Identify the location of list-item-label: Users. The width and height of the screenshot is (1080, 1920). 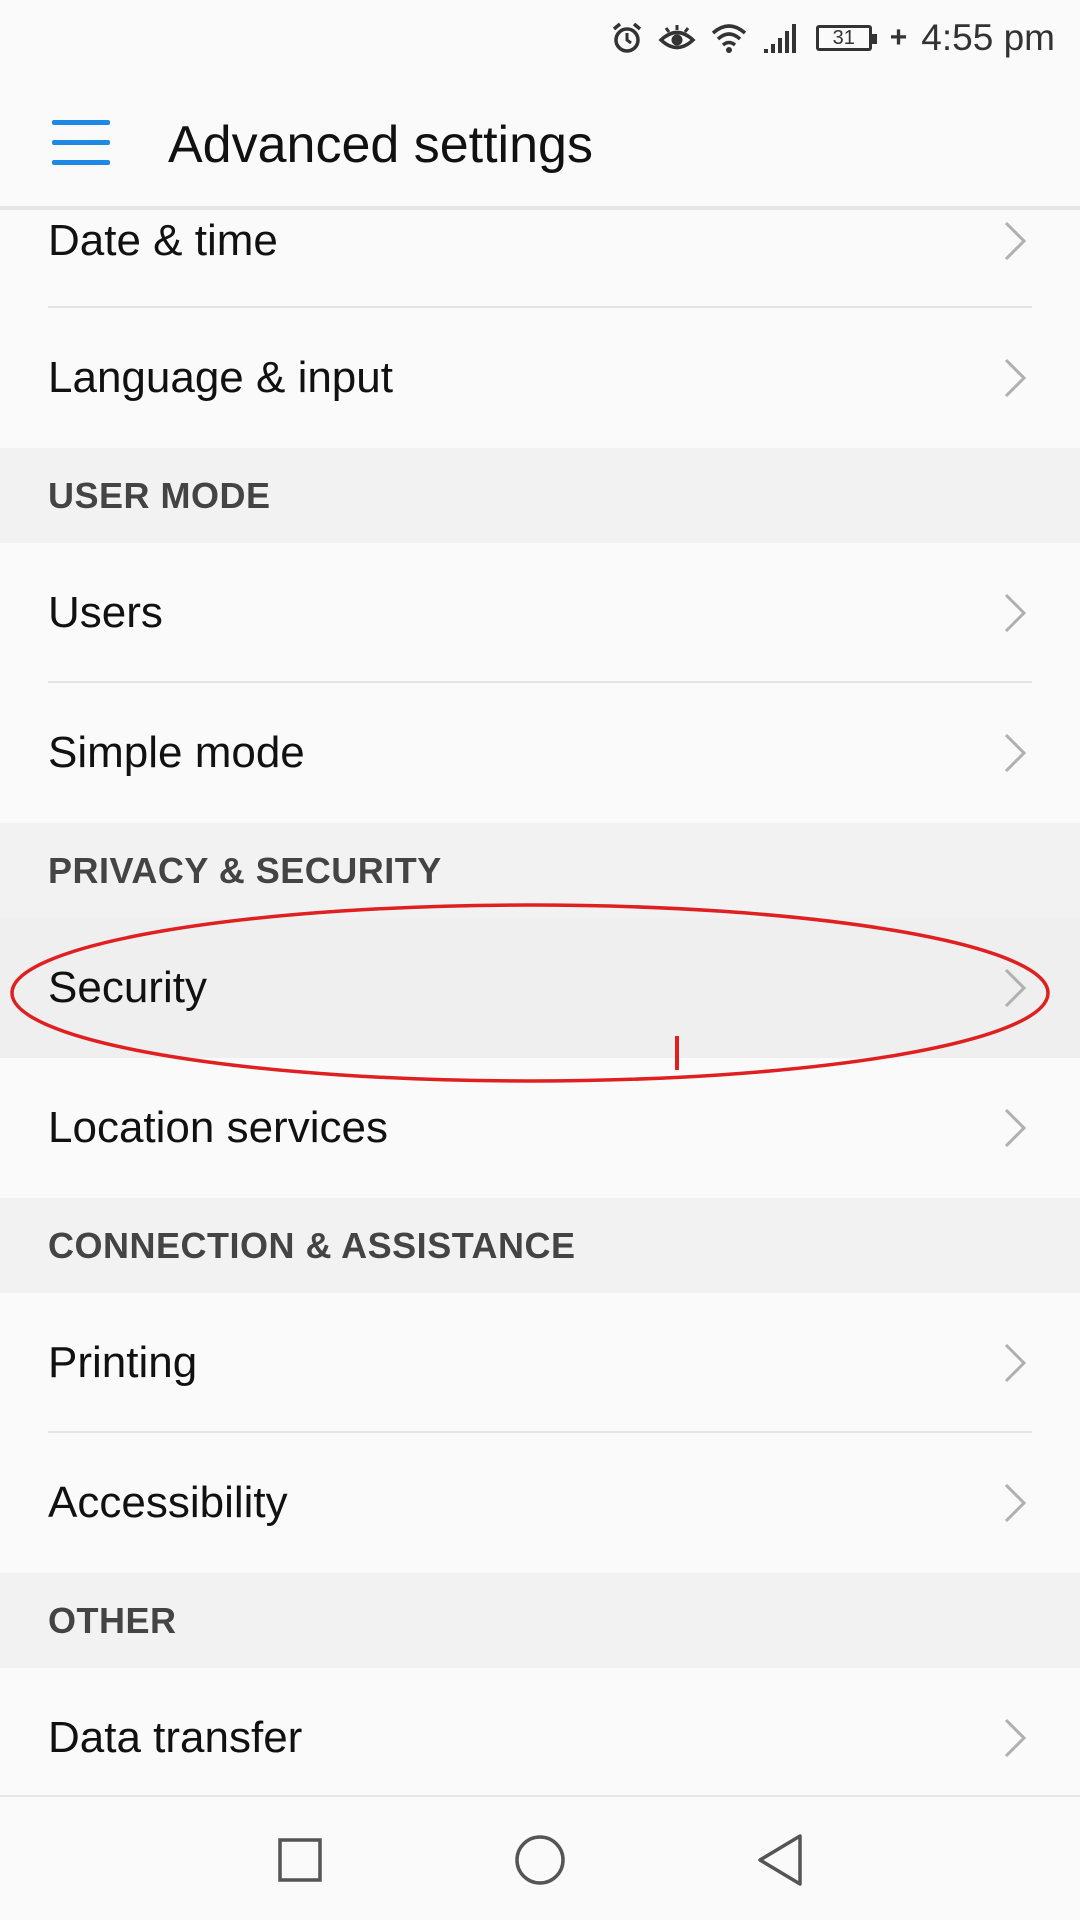
(105, 612).